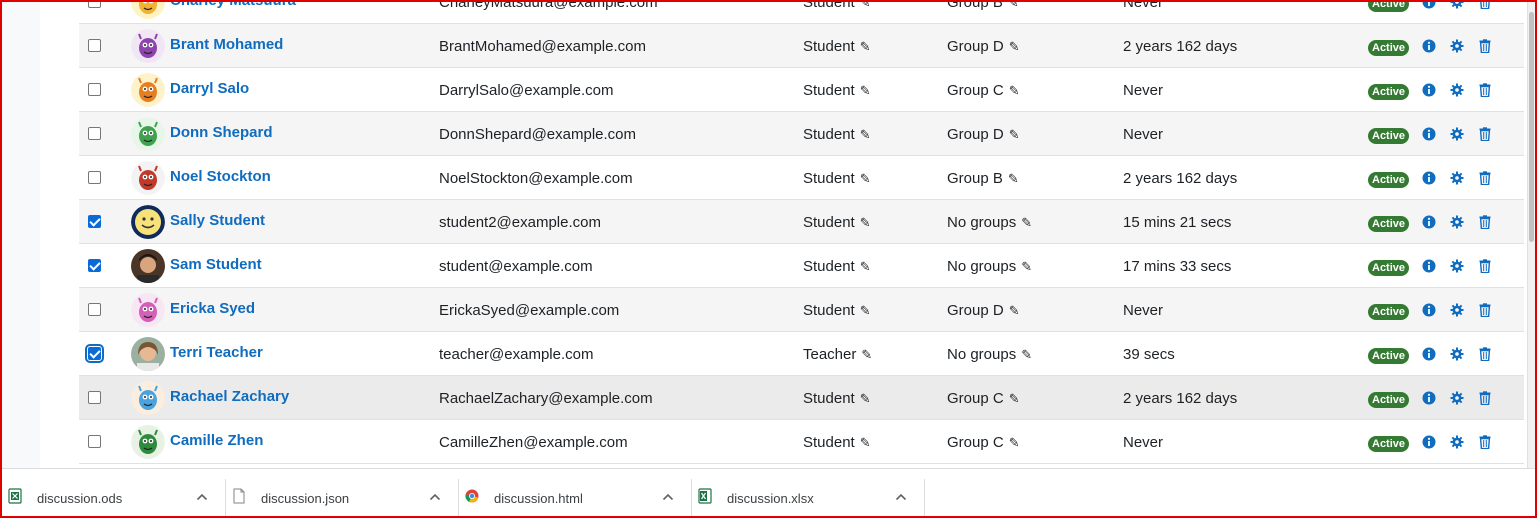 Image resolution: width=1537 pixels, height=518 pixels. Describe the element at coordinates (220, 176) in the screenshot. I see `participant-name-link: Noel Stockton` at that location.